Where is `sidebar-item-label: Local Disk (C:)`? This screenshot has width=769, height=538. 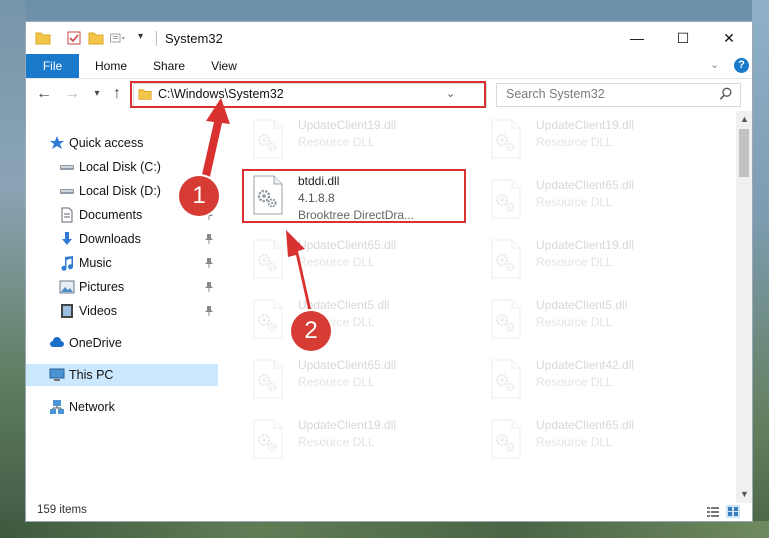
sidebar-item-label: Local Disk (C:) is located at coordinates (120, 167).